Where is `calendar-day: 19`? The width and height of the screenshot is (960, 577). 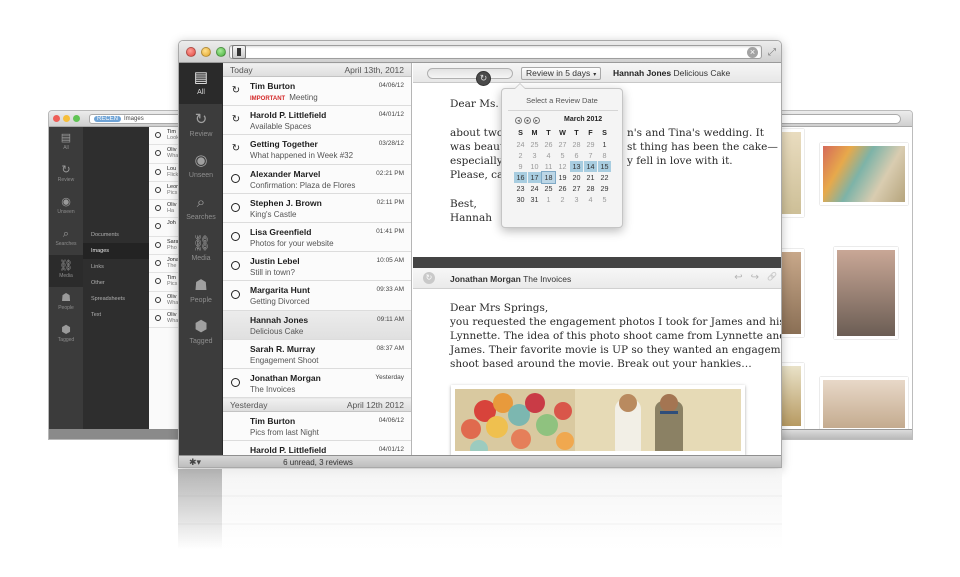
calendar-day: 19 is located at coordinates (562, 177).